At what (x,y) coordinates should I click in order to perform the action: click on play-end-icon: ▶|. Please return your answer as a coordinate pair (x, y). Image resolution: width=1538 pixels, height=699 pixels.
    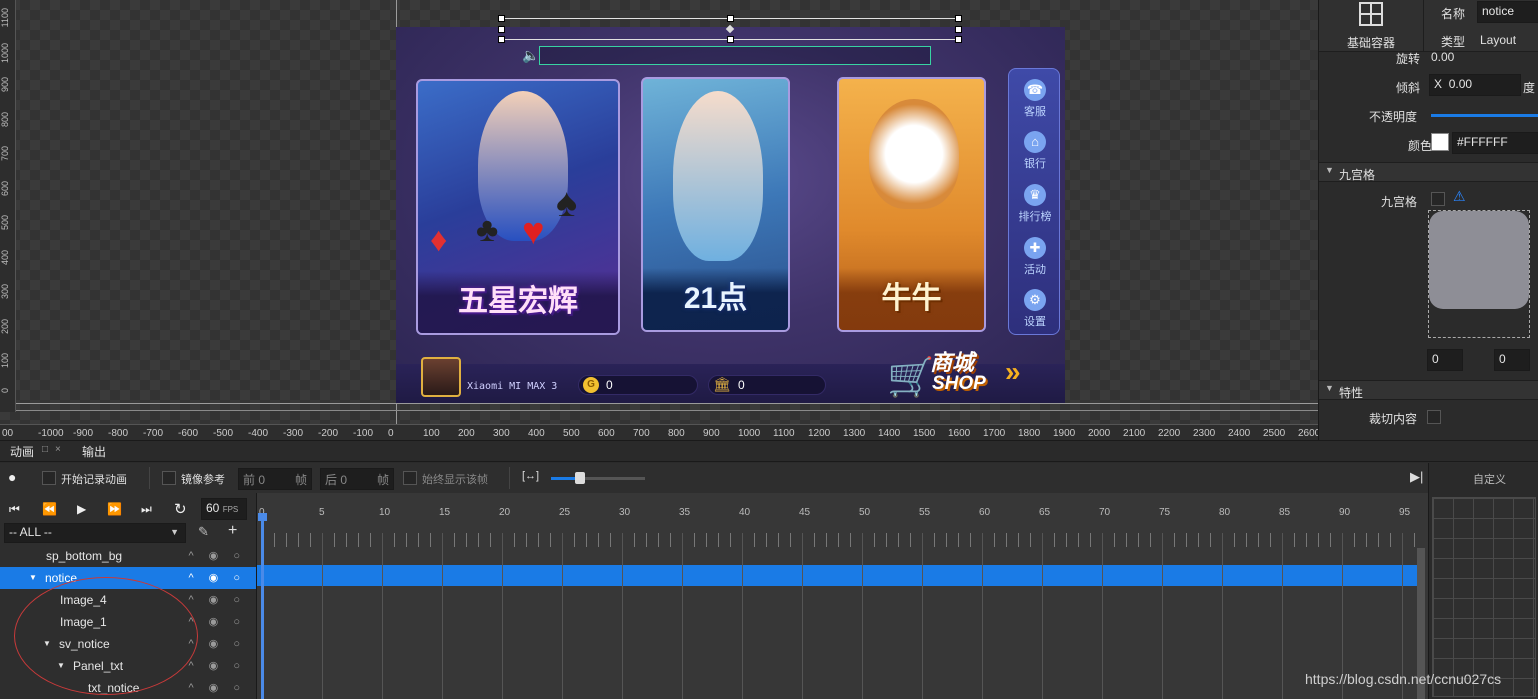
    Looking at the image, I should click on (1416, 477).